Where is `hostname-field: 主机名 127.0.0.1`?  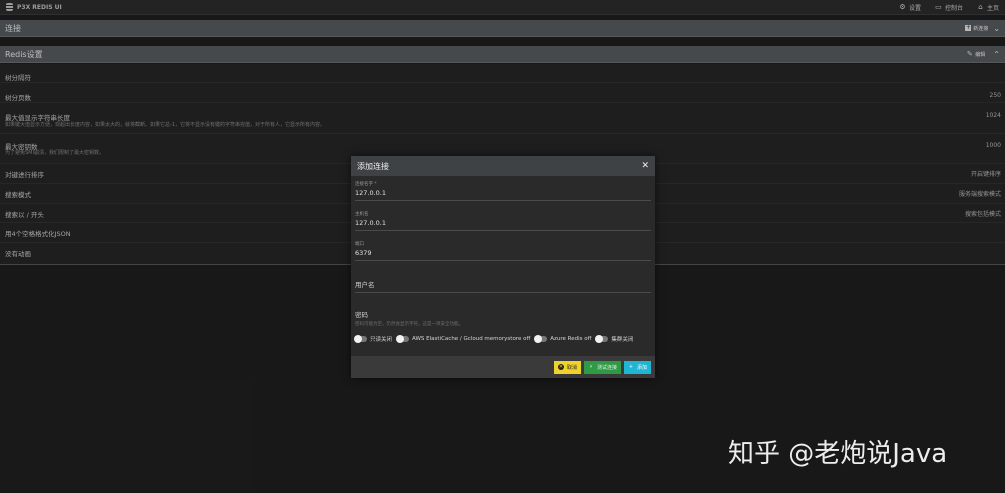 hostname-field: 主机名 127.0.0.1 is located at coordinates (503, 221).